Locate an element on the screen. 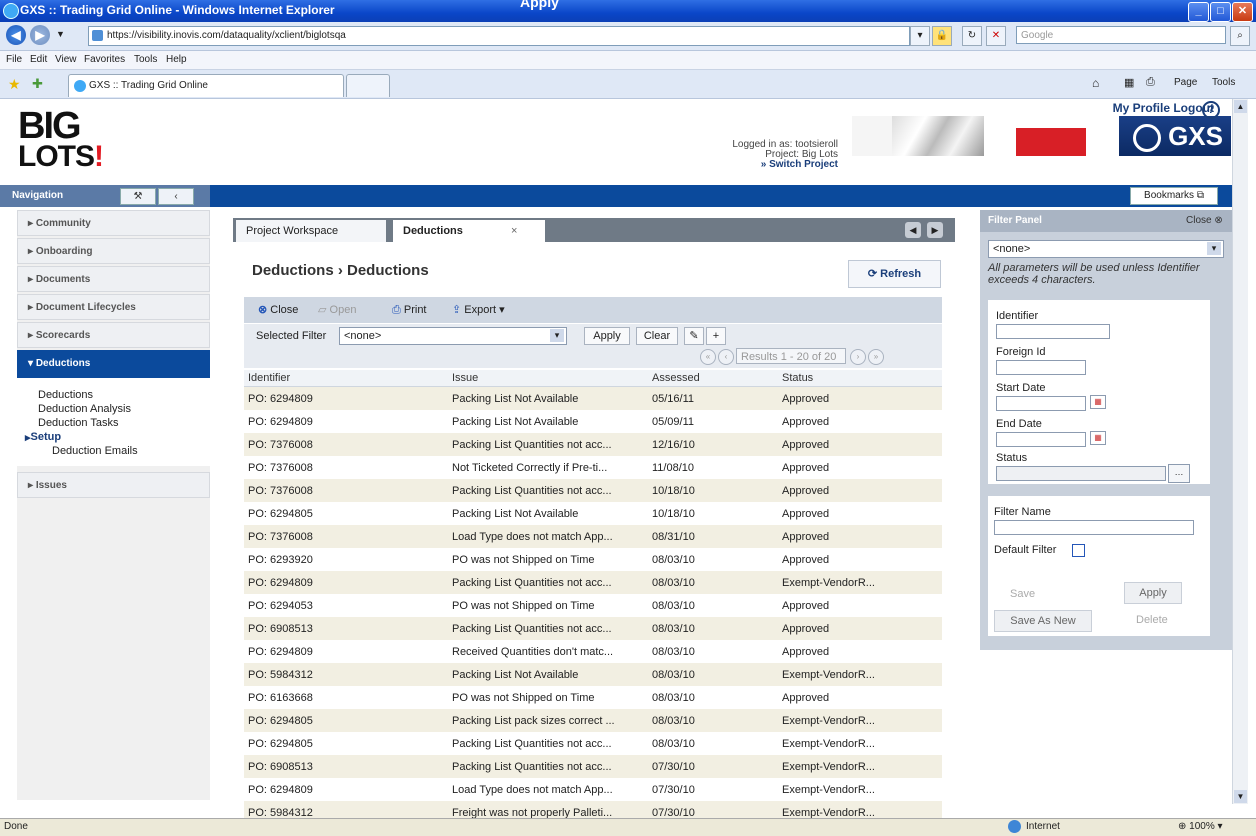 Image resolution: width=1256 pixels, height=836 pixels. save-as-new-button: Save As New is located at coordinates (1043, 621).